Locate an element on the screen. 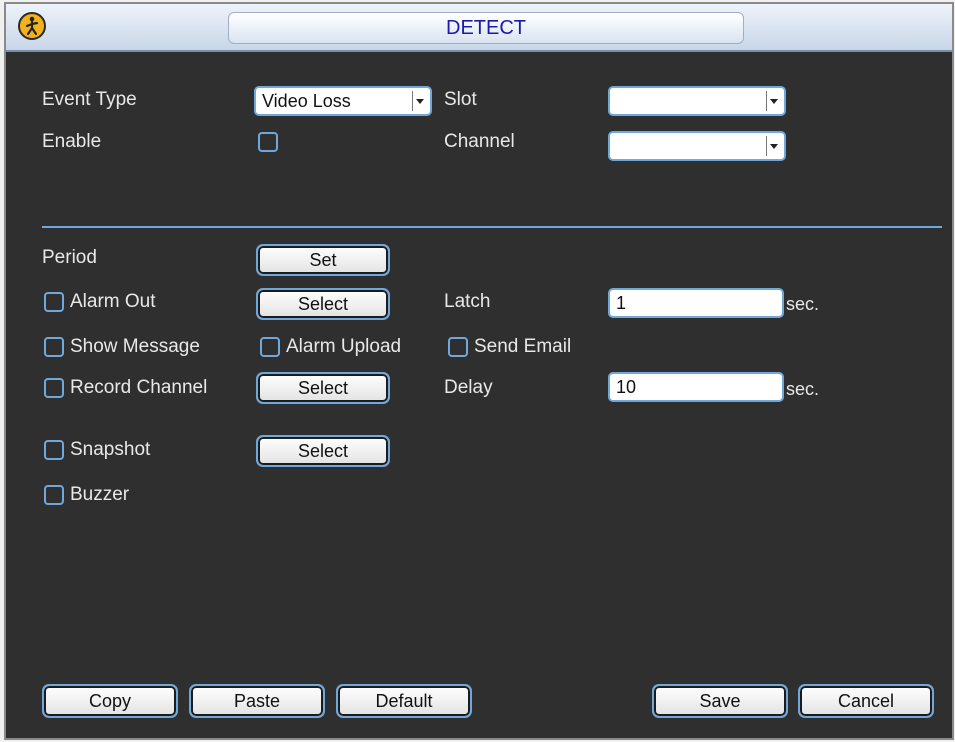 This screenshot has width=955, height=742. snapshot-label: Snapshot is located at coordinates (110, 449).